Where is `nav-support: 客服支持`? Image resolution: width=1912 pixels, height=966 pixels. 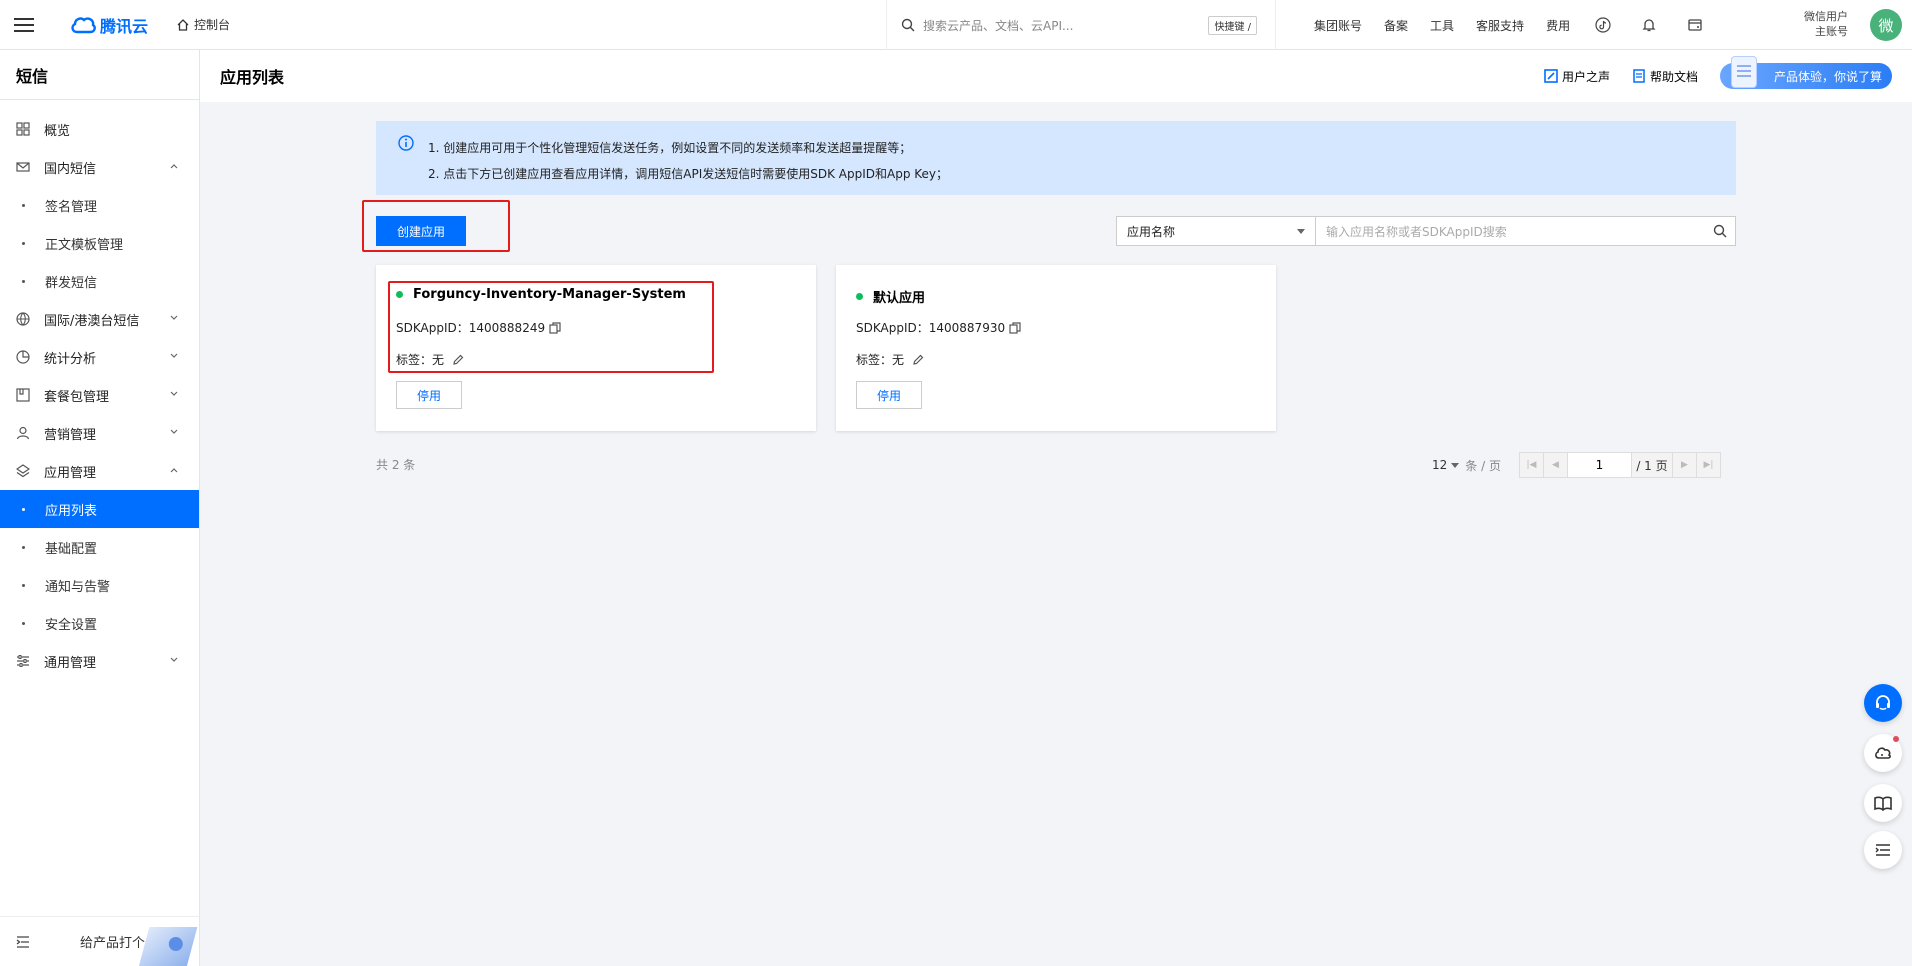
nav-support: 客服支持 is located at coordinates (1500, 25).